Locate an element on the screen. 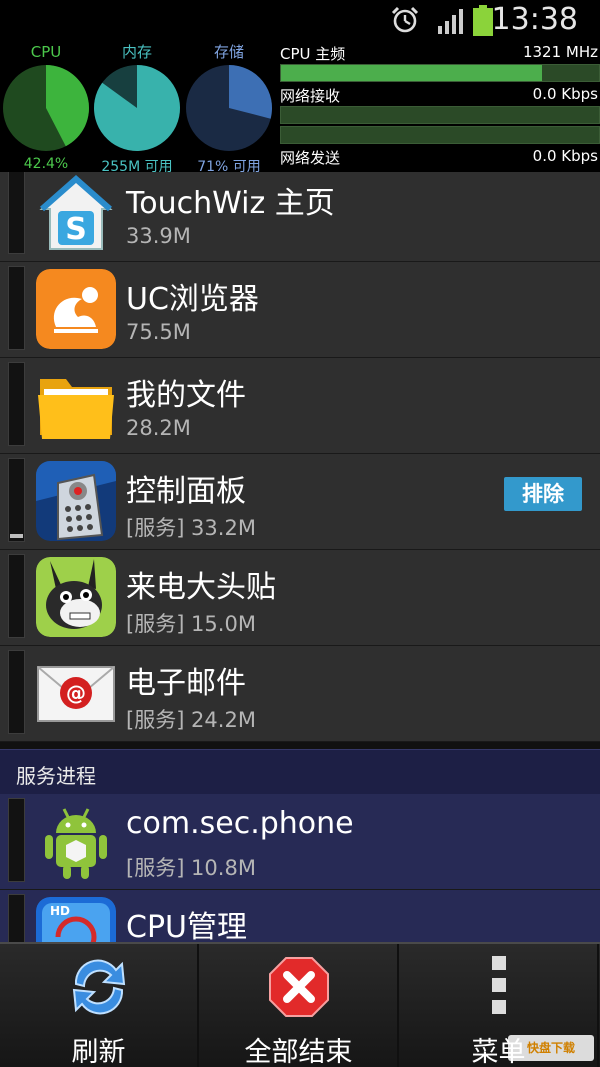 The image size is (600, 1067). net-send-value: 0.0 Kbps is located at coordinates (565, 156).